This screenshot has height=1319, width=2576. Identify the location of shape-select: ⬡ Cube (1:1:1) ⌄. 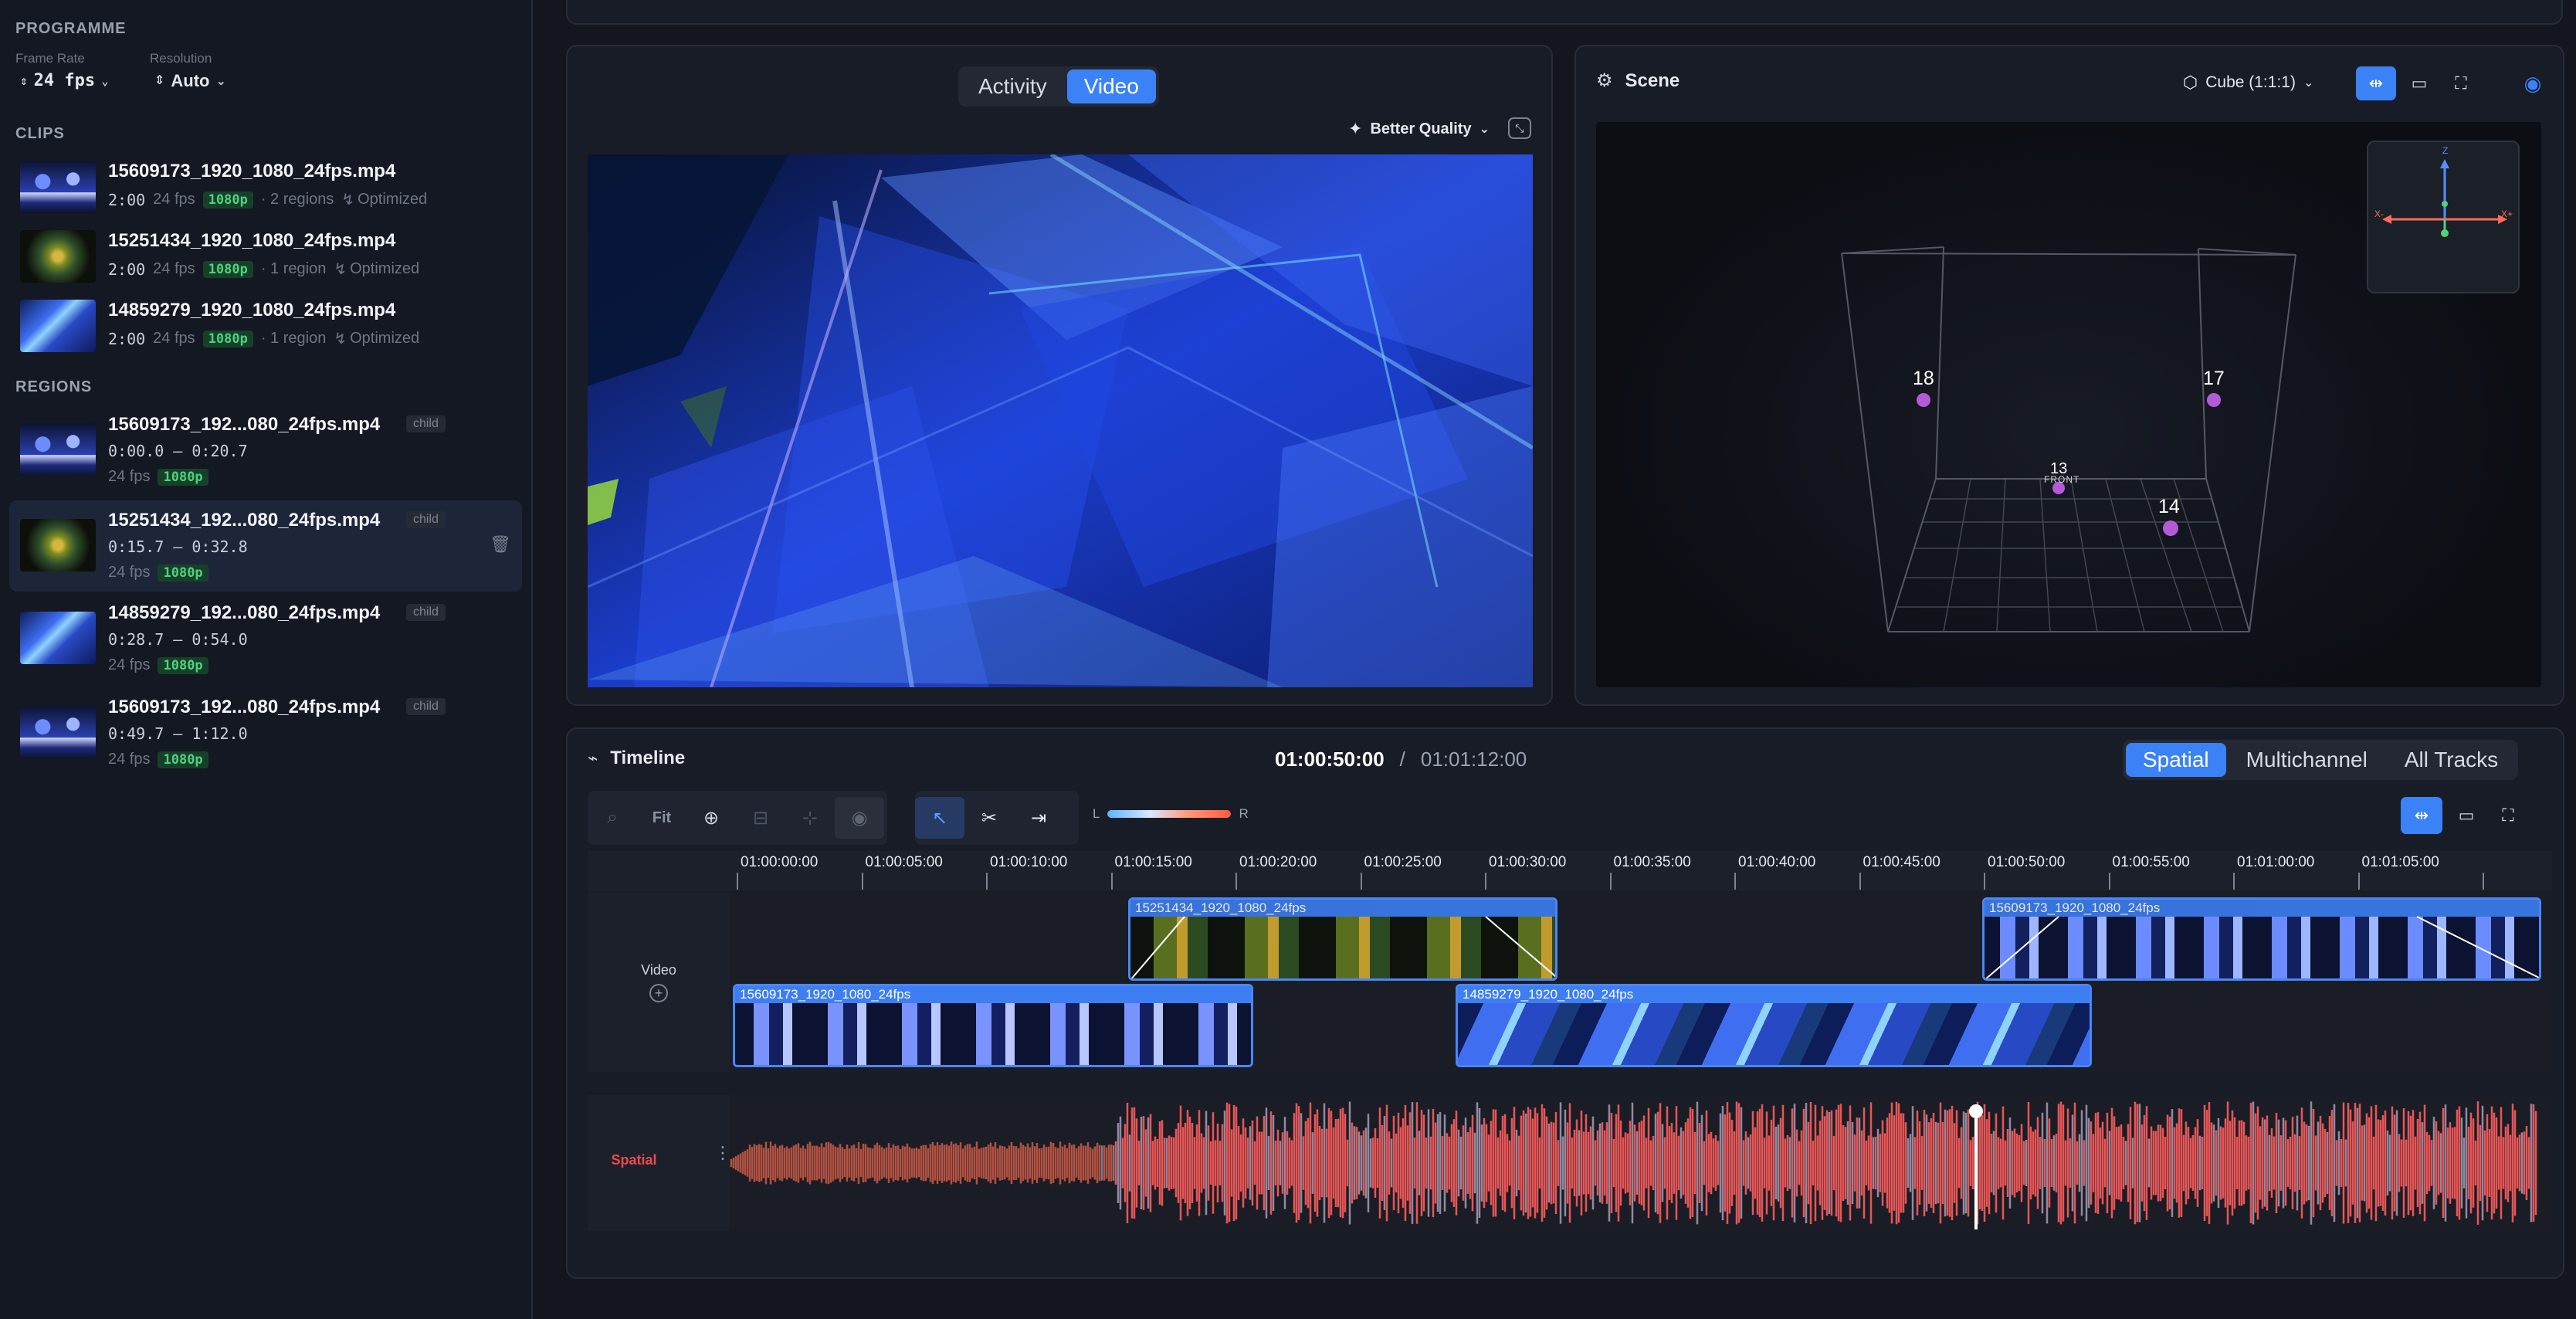
(2248, 83).